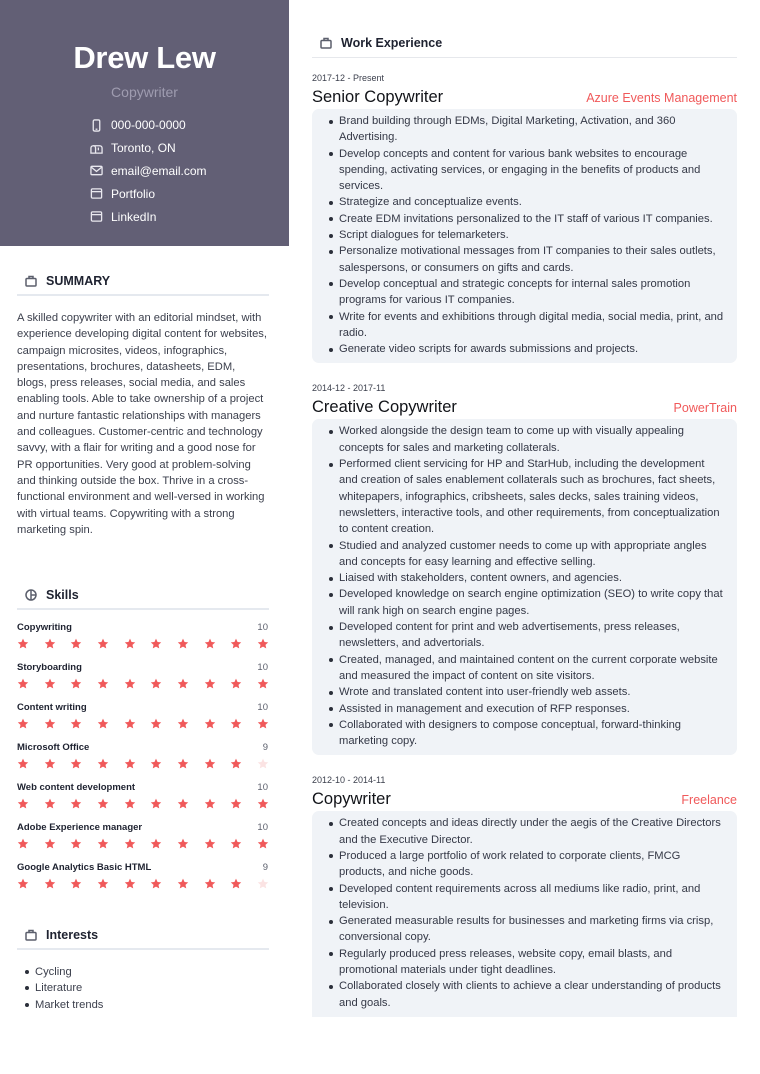 This screenshot has height=1074, width=760. Describe the element at coordinates (147, 988) in the screenshot. I see `interest-item: Literature` at that location.